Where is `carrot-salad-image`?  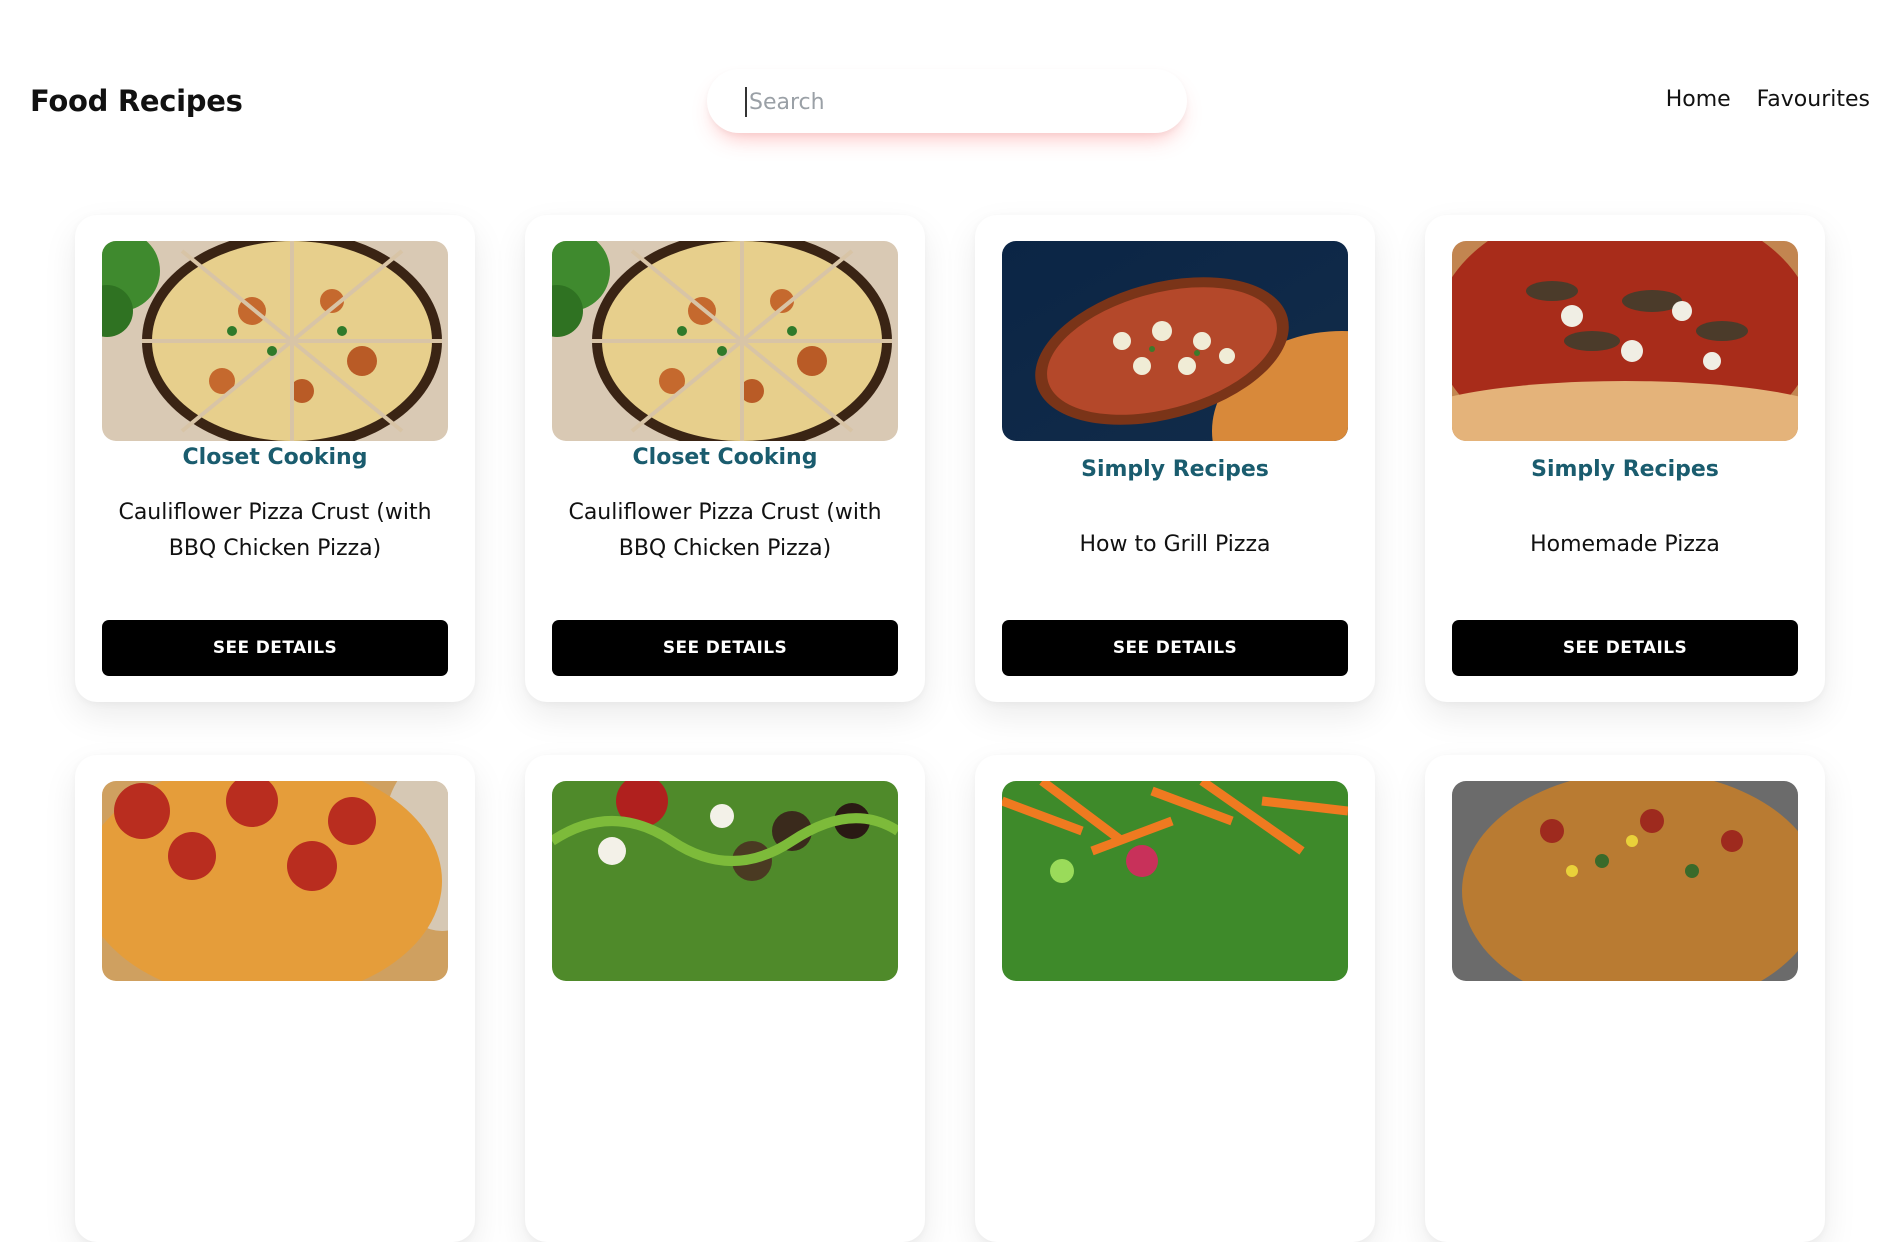 carrot-salad-image is located at coordinates (1175, 881).